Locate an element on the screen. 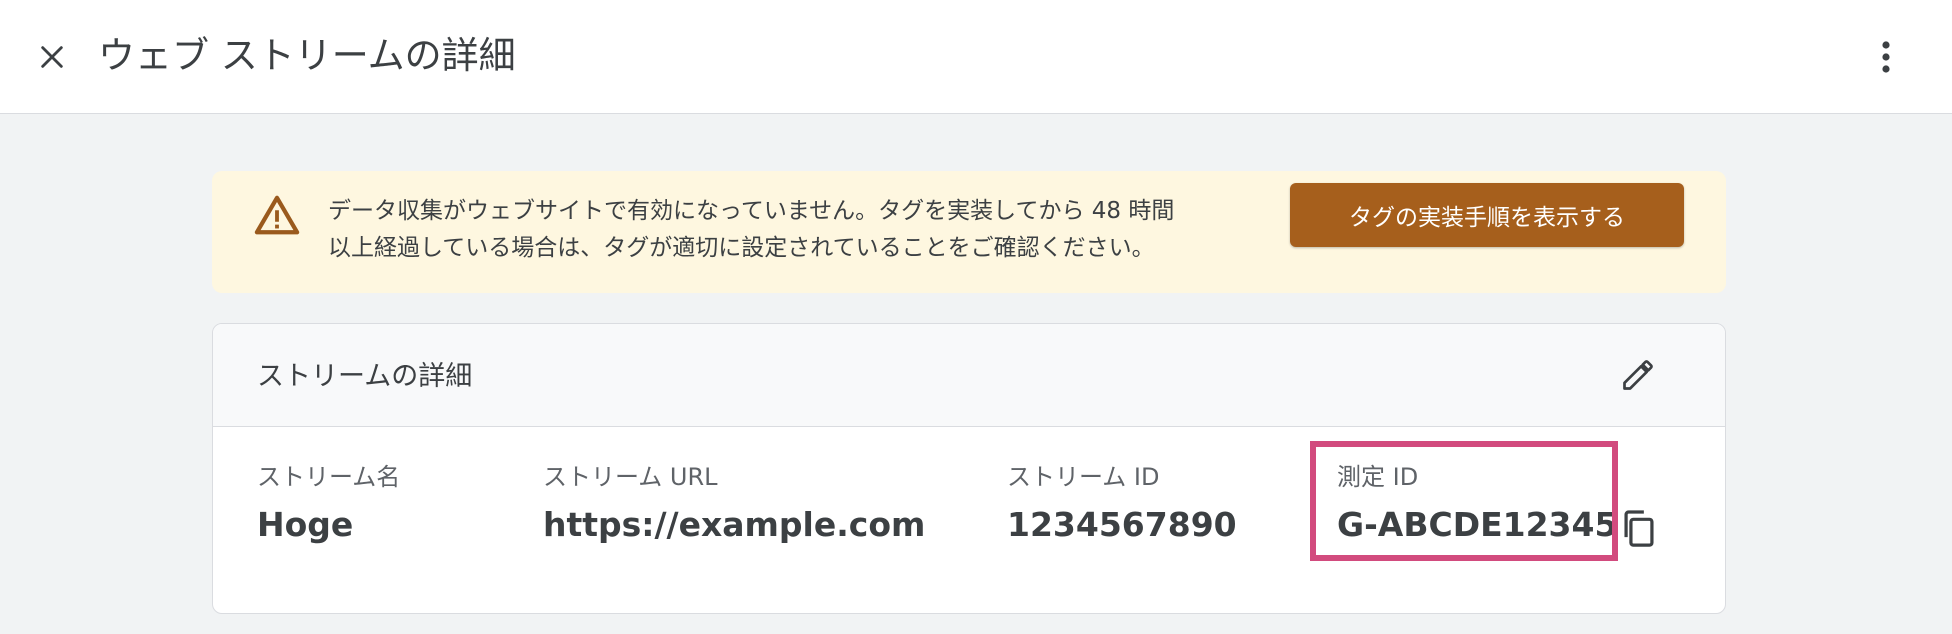 The height and width of the screenshot is (634, 1952). warning-icon is located at coordinates (277, 215).